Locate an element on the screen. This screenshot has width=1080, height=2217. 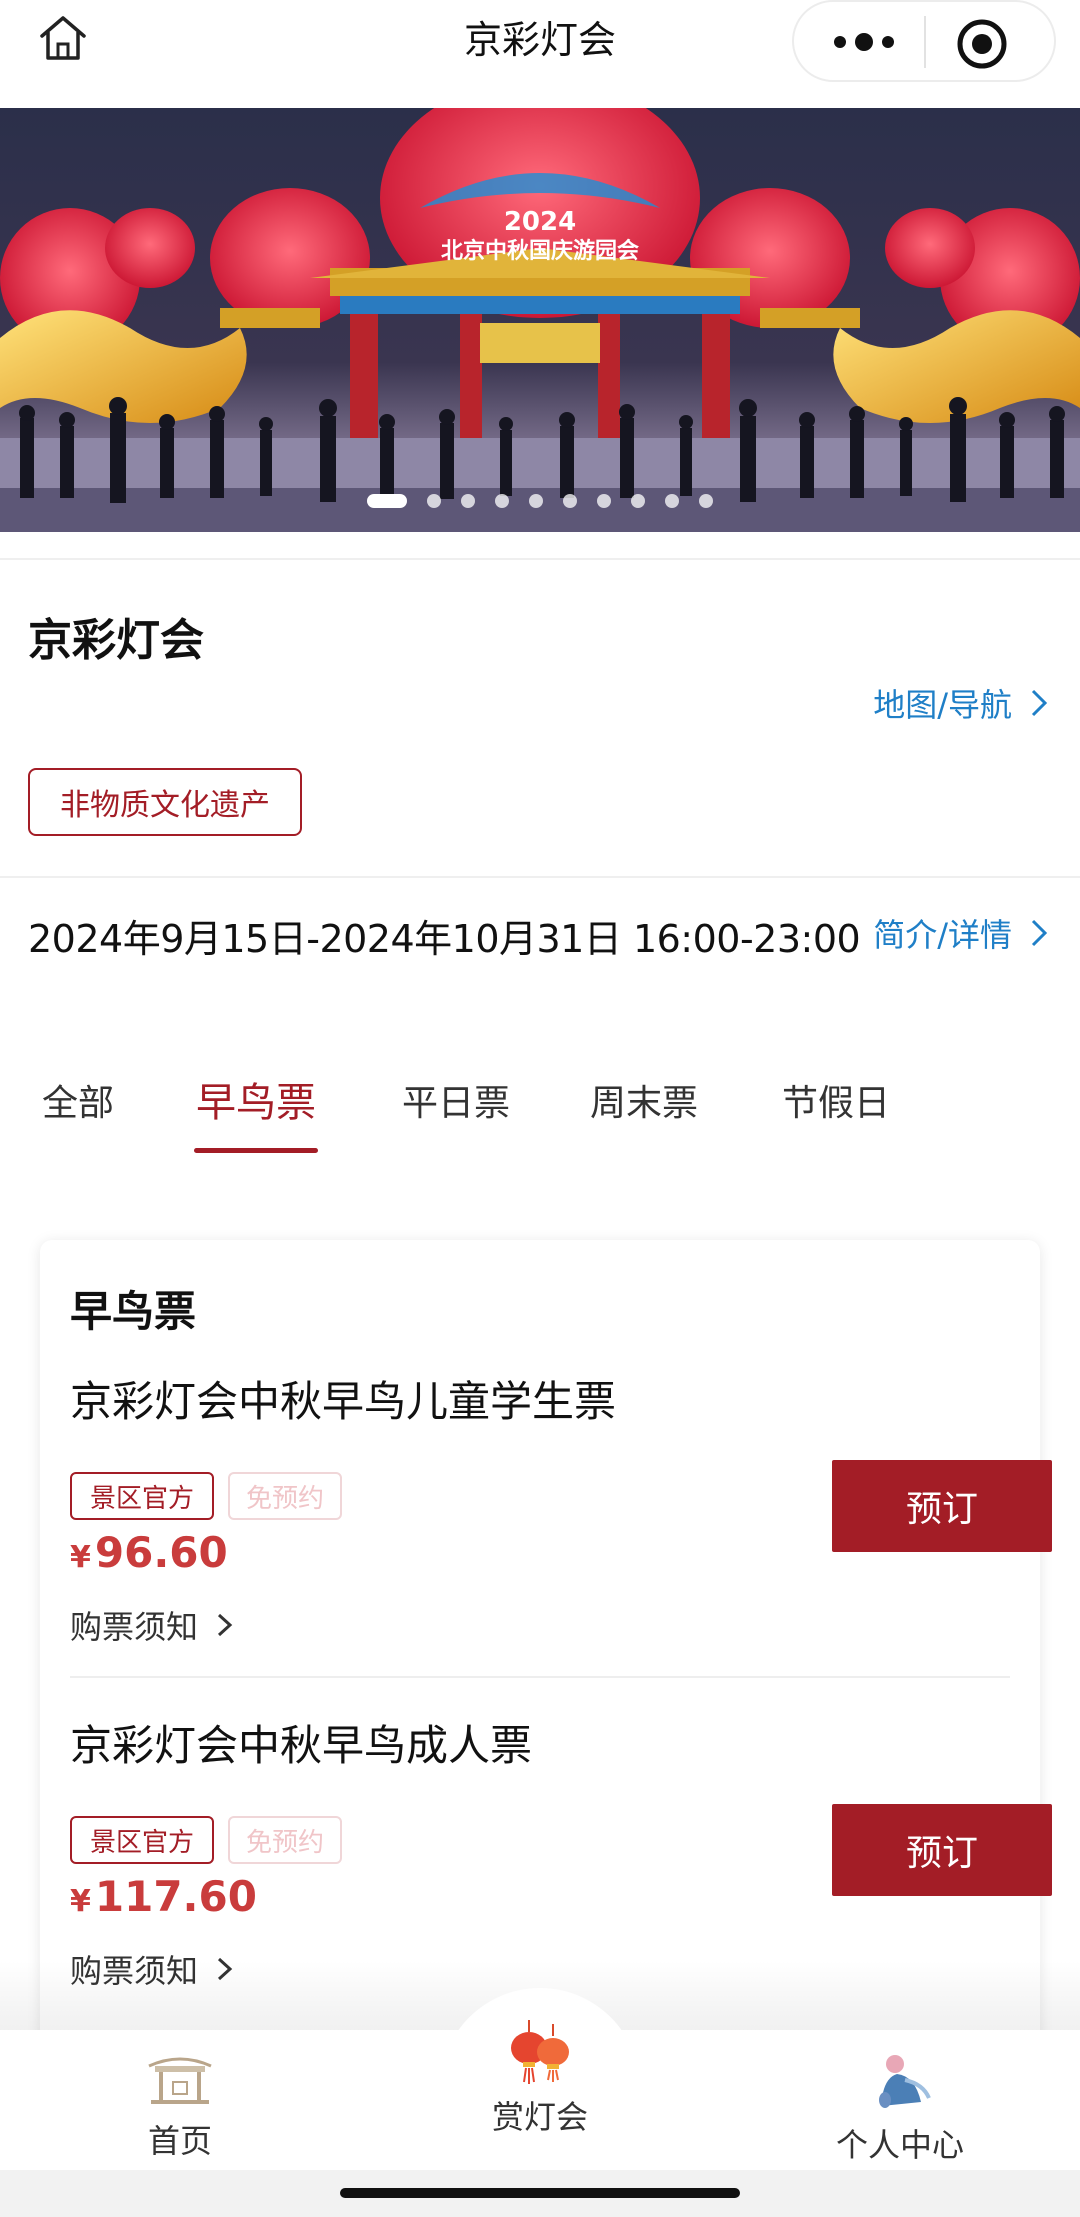
map-navigation-label: 地图/导航 is located at coordinates (942, 705).